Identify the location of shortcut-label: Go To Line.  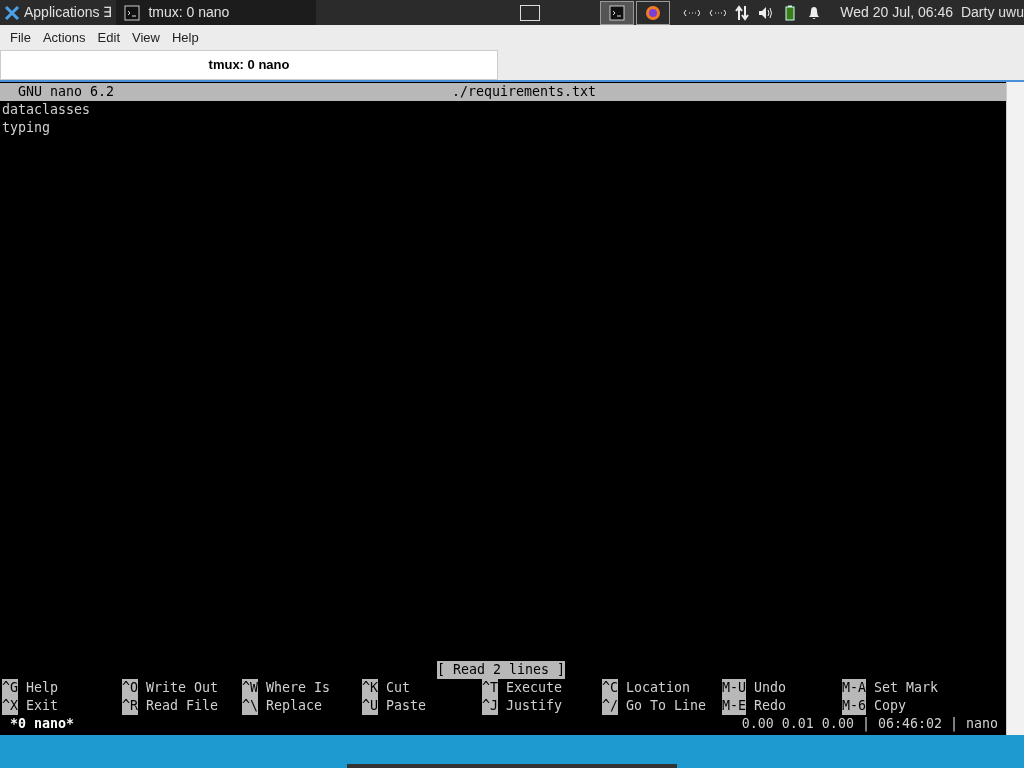
(666, 706).